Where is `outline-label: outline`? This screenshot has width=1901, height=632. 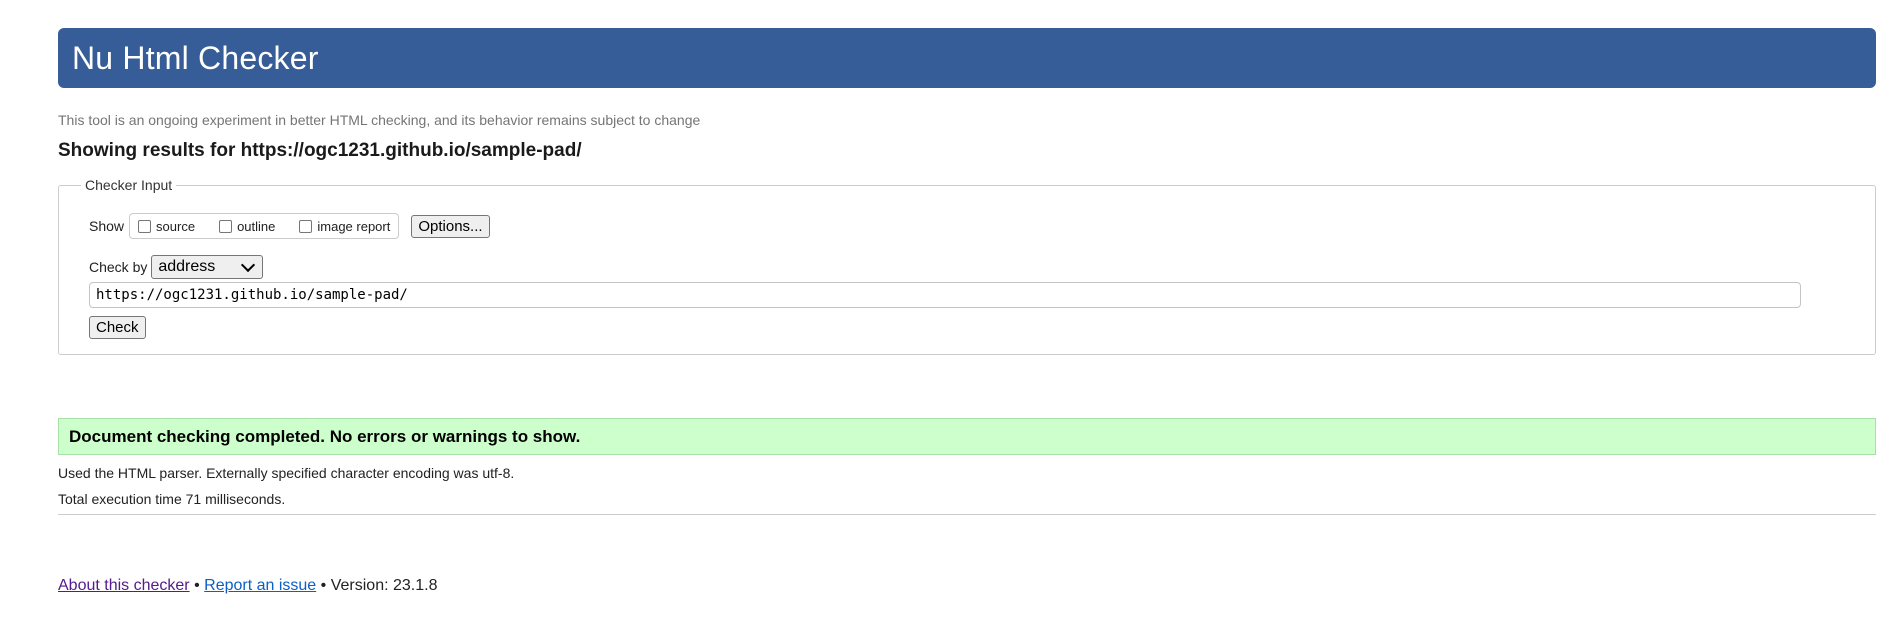 outline-label: outline is located at coordinates (256, 226).